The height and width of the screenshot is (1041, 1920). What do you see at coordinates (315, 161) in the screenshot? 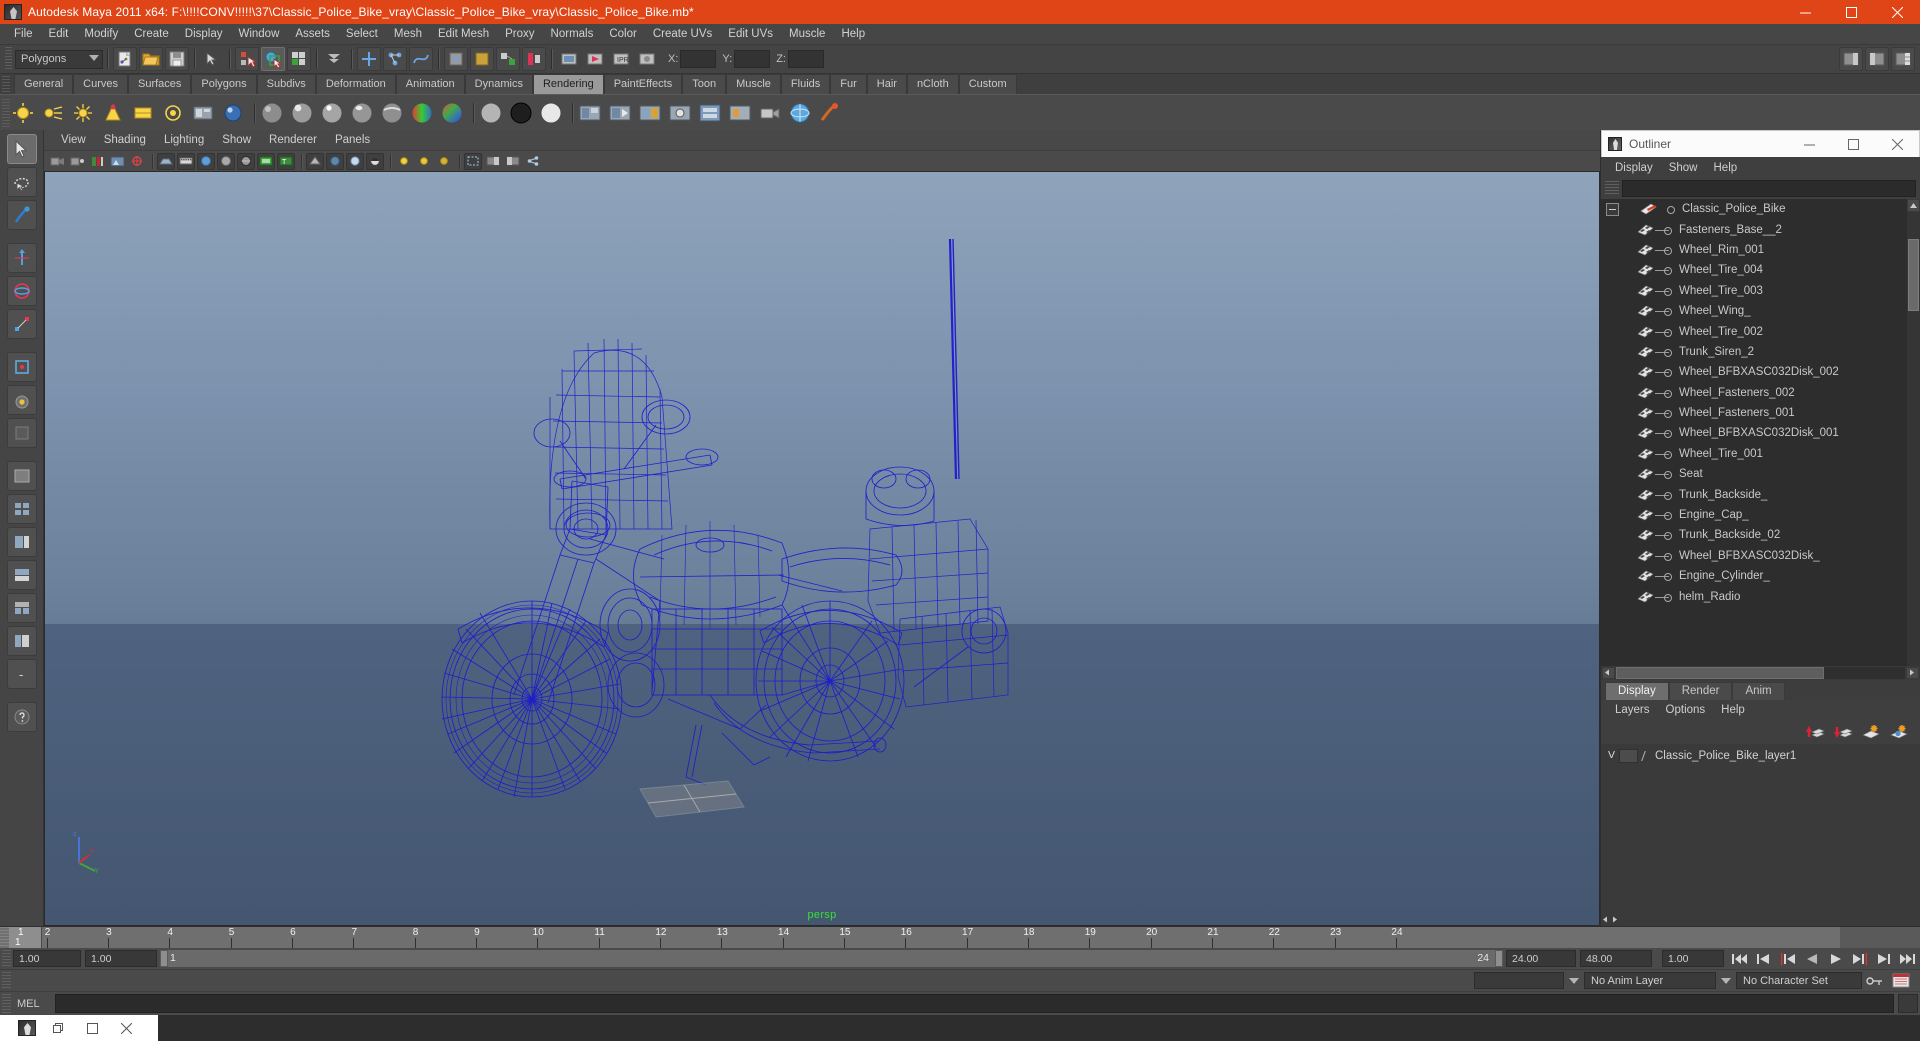
I see `shadows-icon` at bounding box center [315, 161].